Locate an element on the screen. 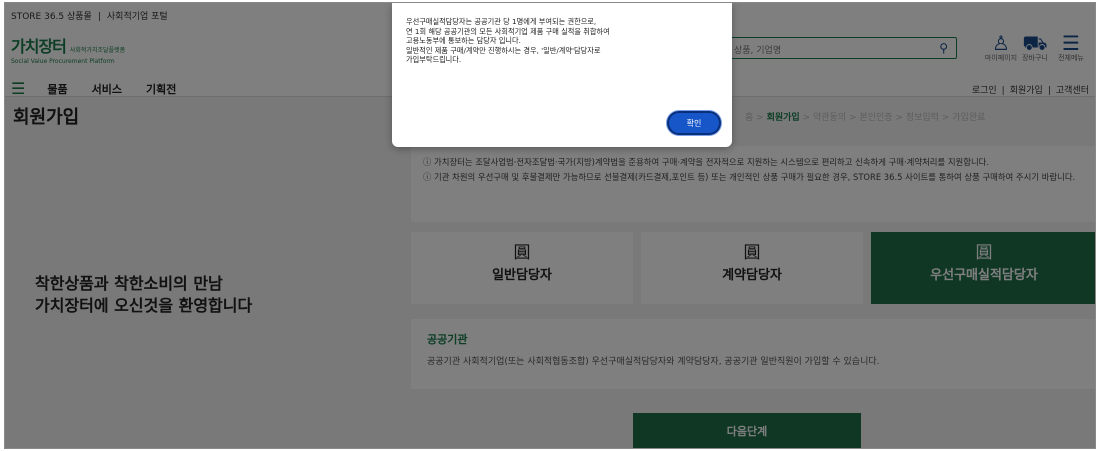  dialog-message-line: 고용노동부에 통보하는 담당자 입니다. is located at coordinates (463, 40).